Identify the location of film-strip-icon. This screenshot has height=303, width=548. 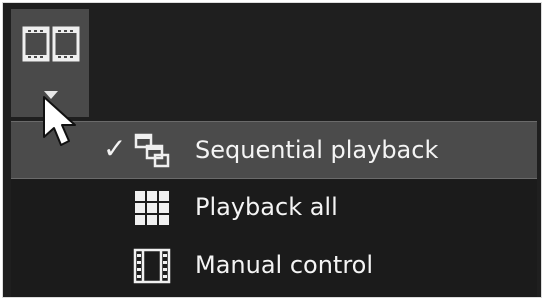
(51, 44).